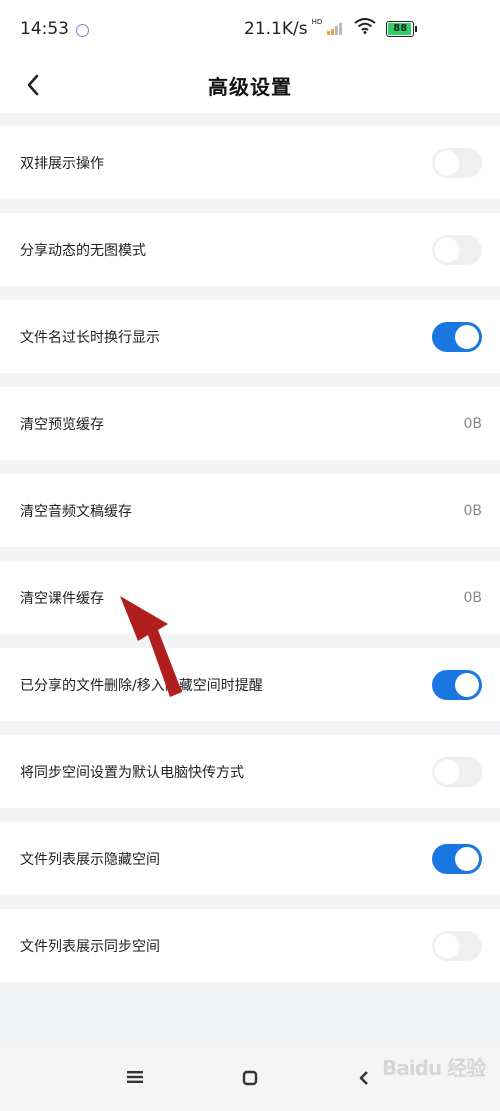  I want to click on nav-home-button, so click(250, 1078).